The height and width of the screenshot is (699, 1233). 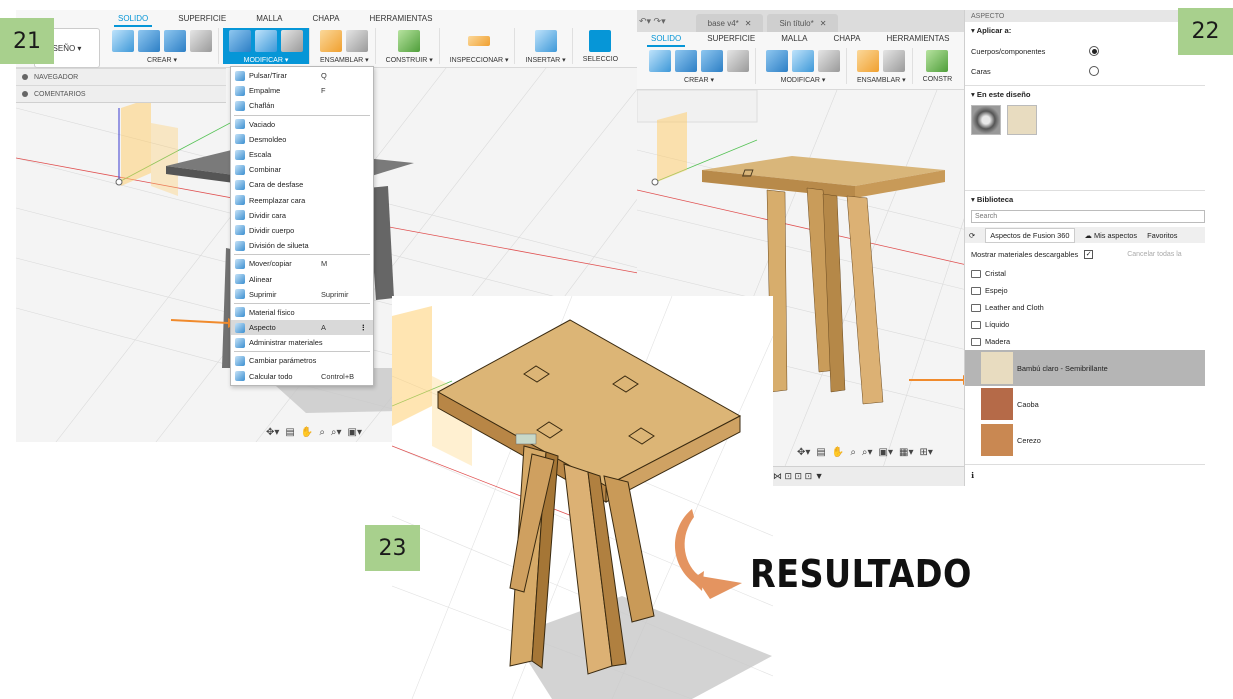 What do you see at coordinates (302, 200) in the screenshot?
I see `menu-item: Reemplazar cara` at bounding box center [302, 200].